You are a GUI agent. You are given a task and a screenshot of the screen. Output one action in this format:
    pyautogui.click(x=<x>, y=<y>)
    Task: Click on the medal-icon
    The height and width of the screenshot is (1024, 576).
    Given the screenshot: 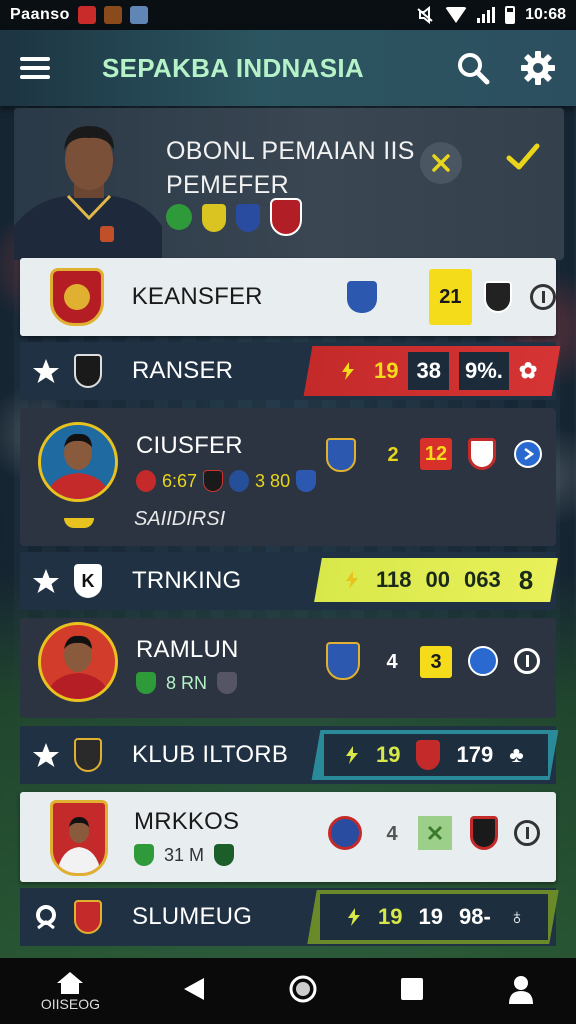 What is the action you would take?
    pyautogui.click(x=46, y=917)
    